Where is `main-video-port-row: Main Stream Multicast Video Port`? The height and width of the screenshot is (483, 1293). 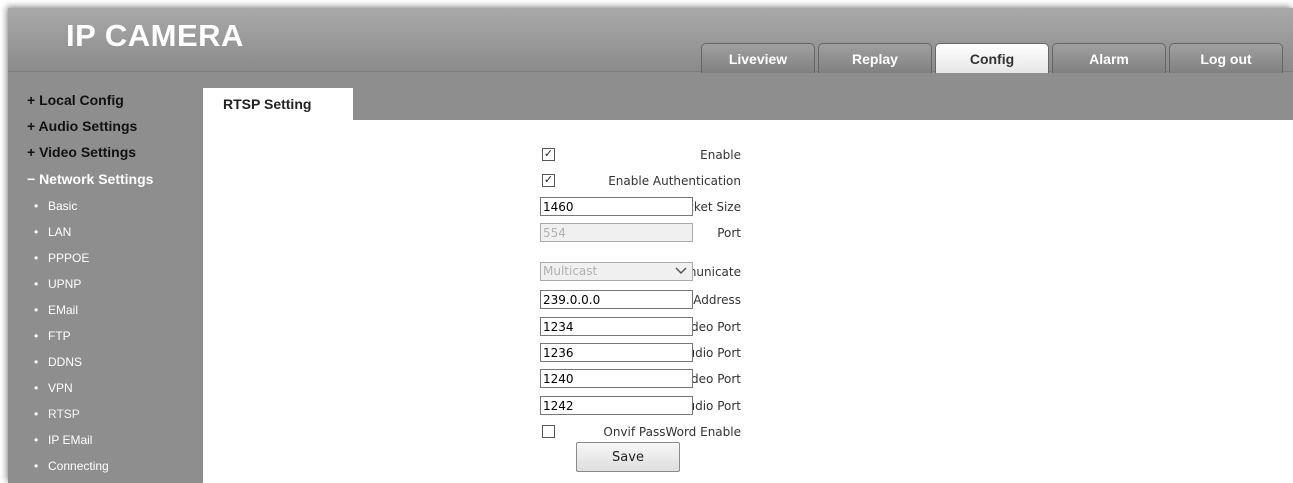 main-video-port-row: Main Stream Multicast Video Port is located at coordinates (553, 327).